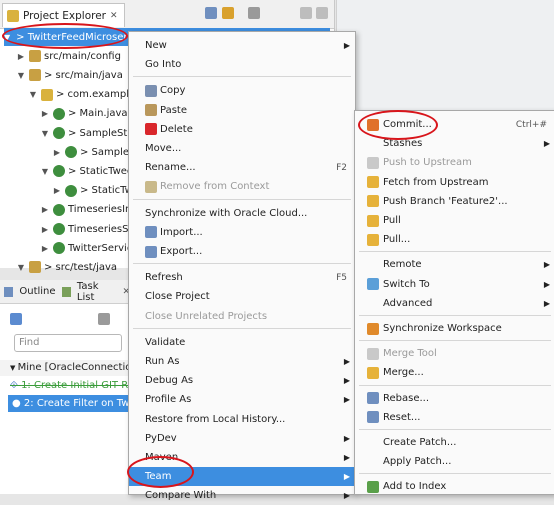 Image resolution: width=554 pixels, height=505 pixels. What do you see at coordinates (242, 277) in the screenshot?
I see `menu-item-refresh: Refresh F5` at bounding box center [242, 277].